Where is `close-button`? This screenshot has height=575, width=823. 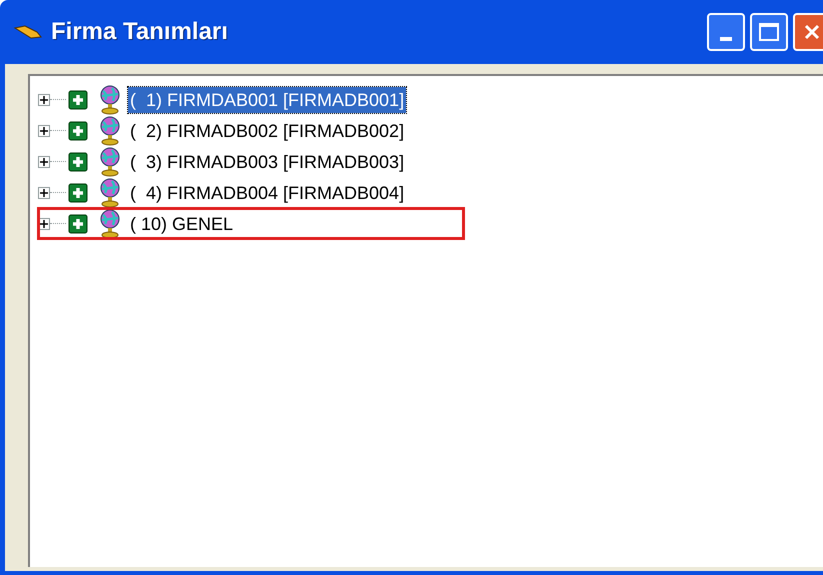
close-button is located at coordinates (808, 32).